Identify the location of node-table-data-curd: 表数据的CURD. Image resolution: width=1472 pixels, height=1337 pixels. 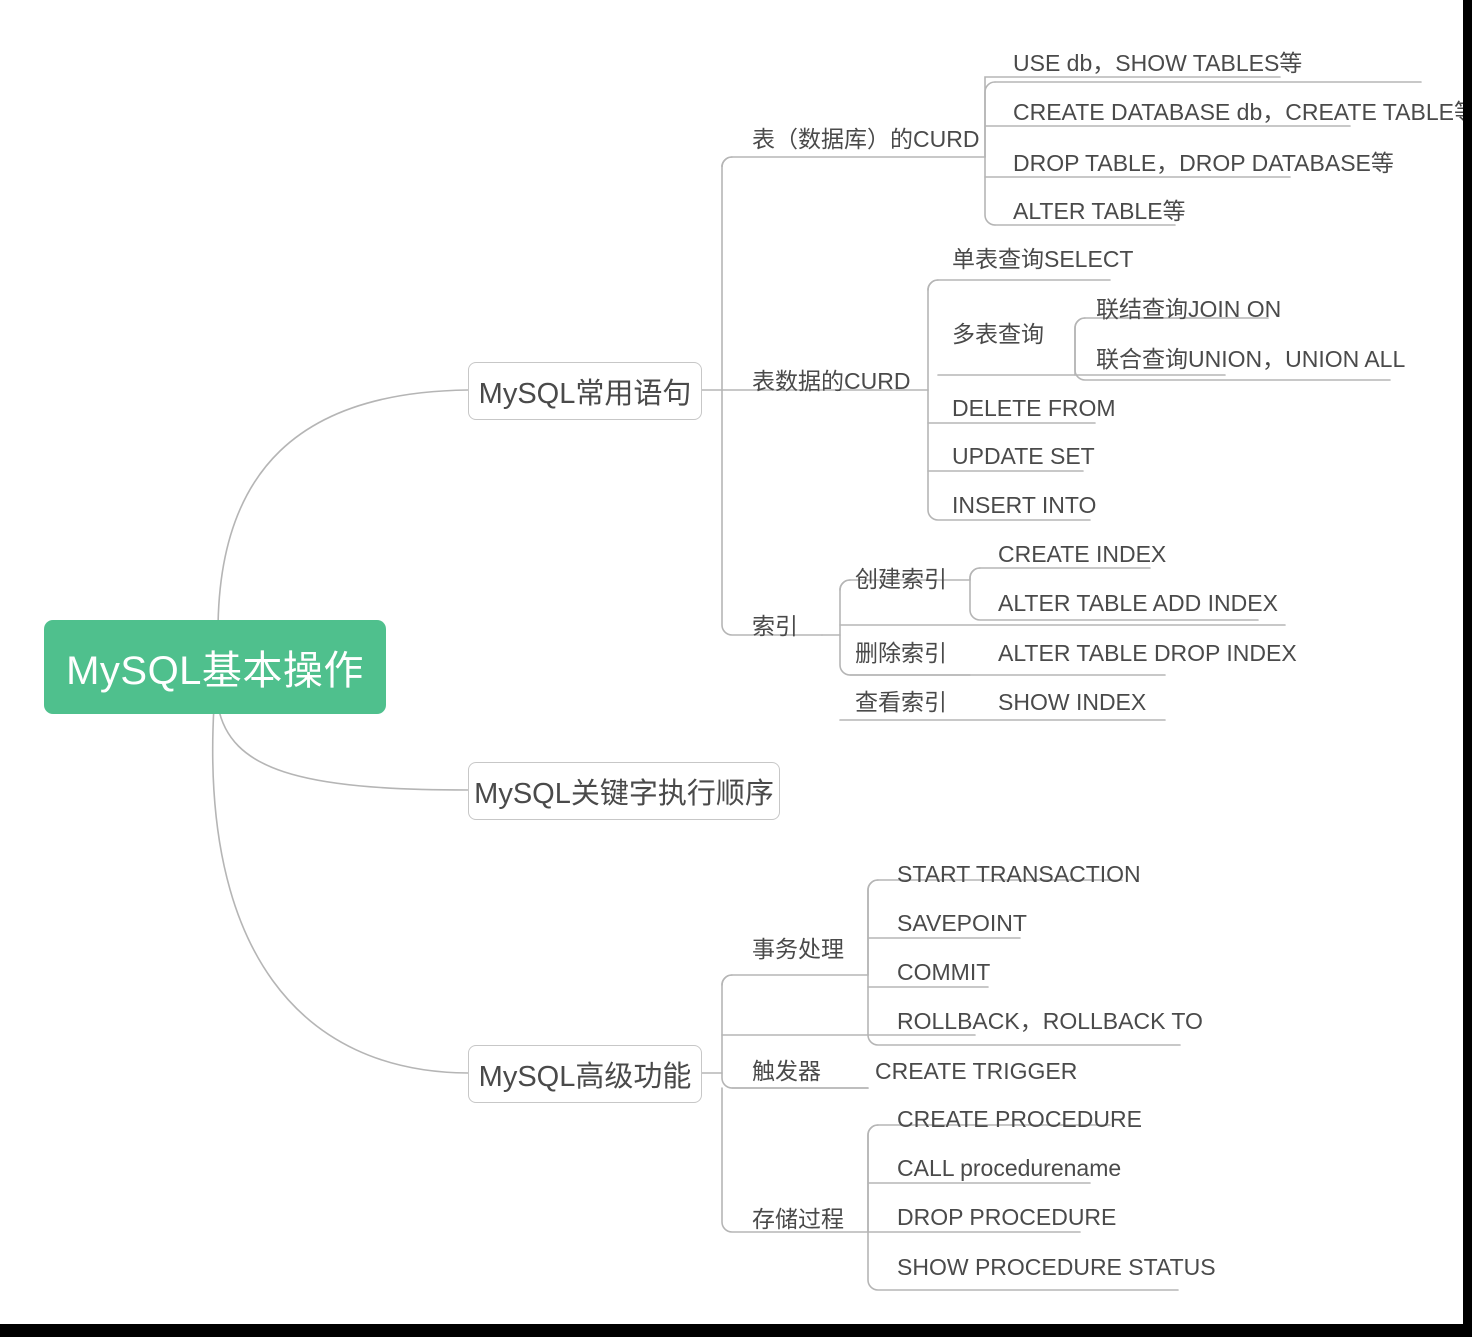
(831, 381).